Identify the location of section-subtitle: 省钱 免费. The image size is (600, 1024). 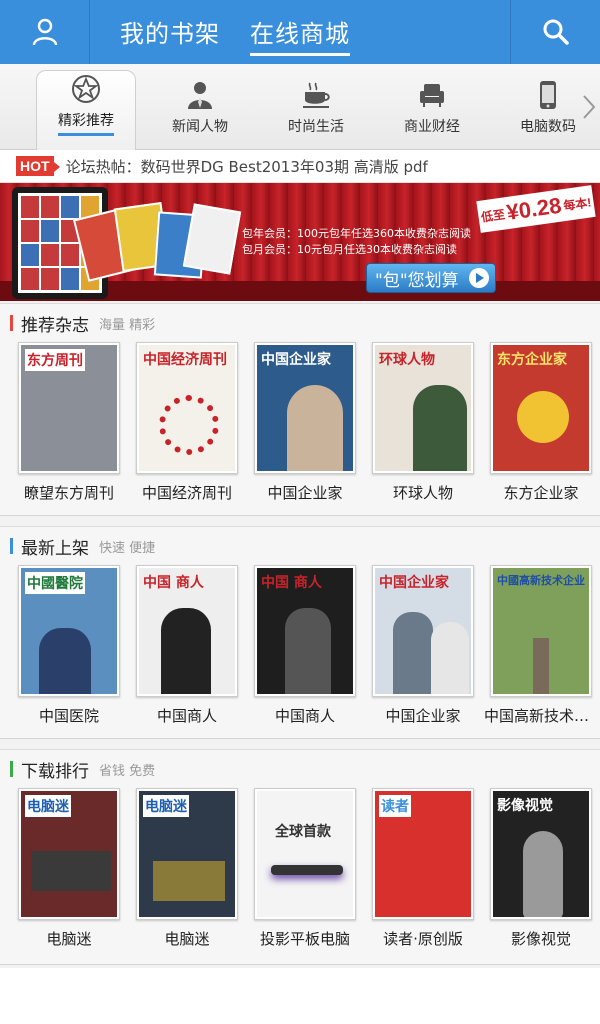
(127, 771).